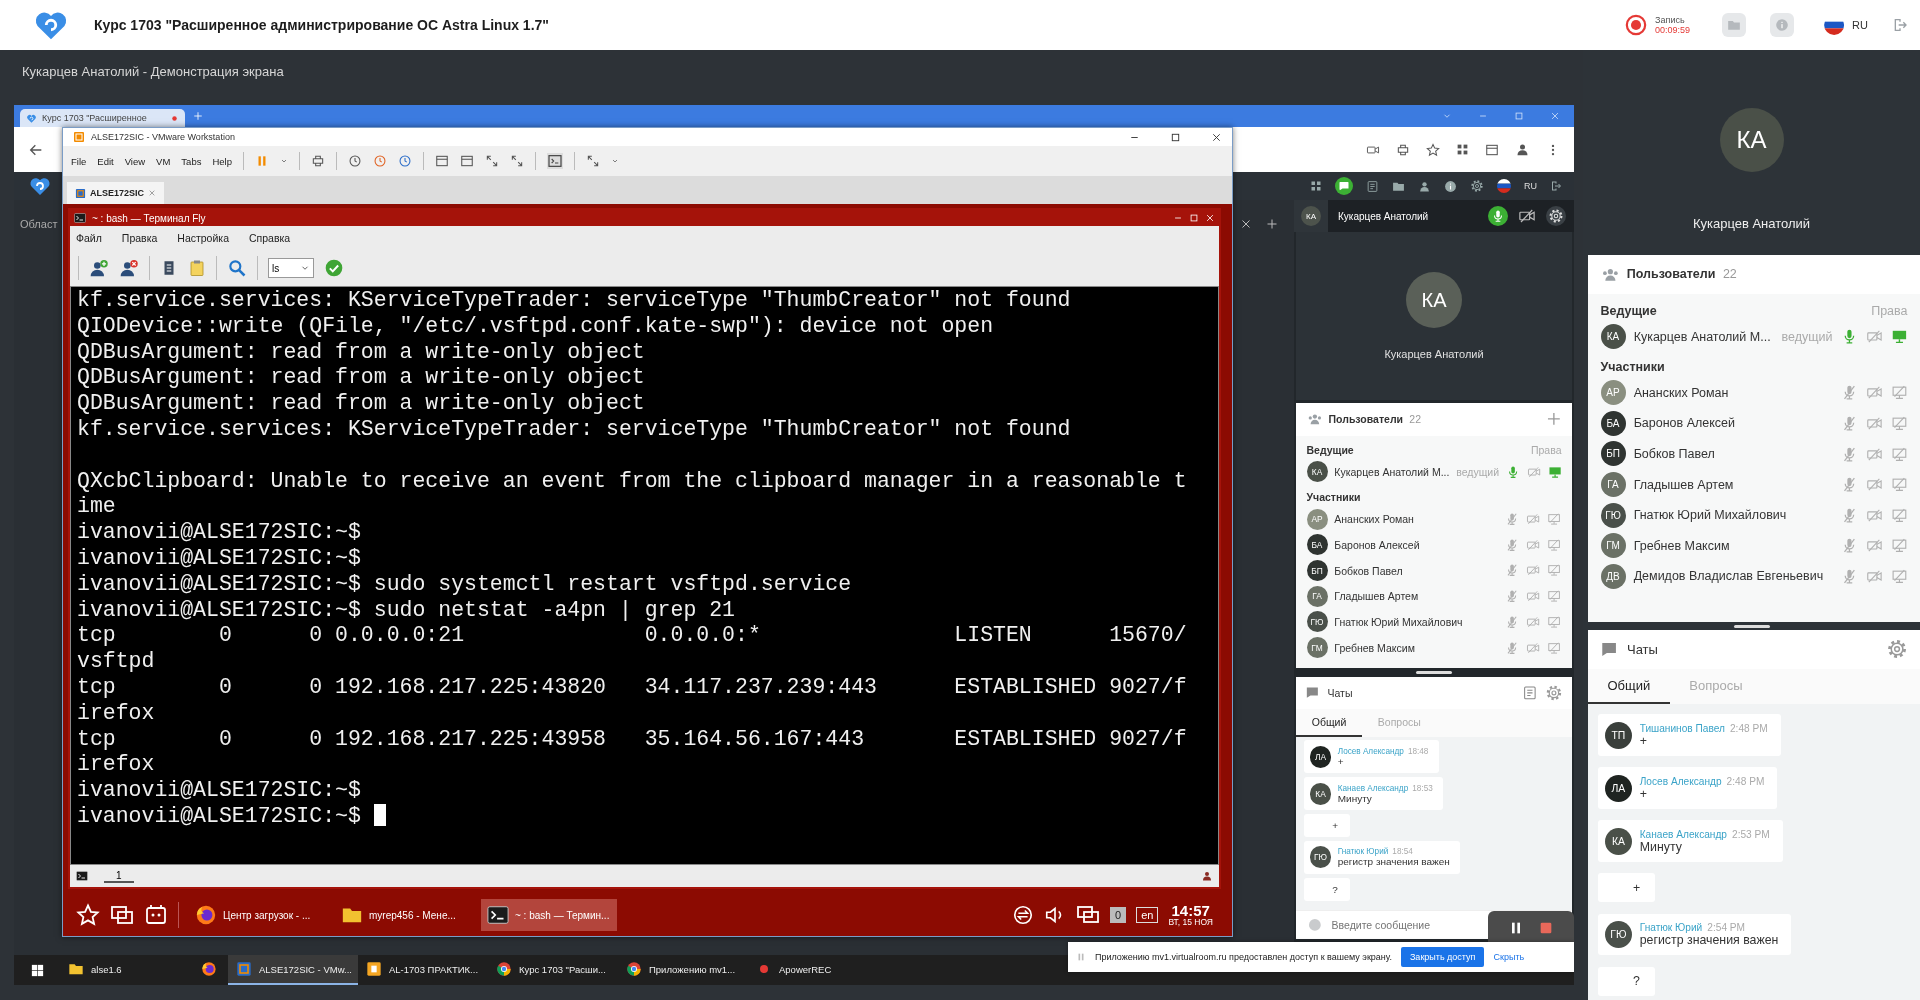 The width and height of the screenshot is (1920, 1000). What do you see at coordinates (1118, 915) in the screenshot?
I see `indicator-badge: 0` at bounding box center [1118, 915].